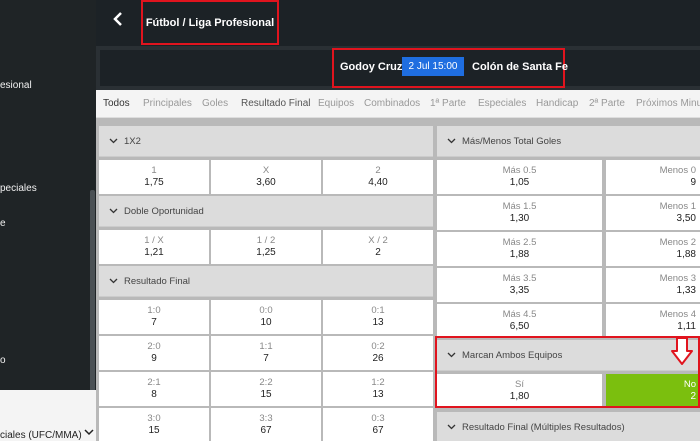  I want to click on odds-cell: Más 0.5 1,05, so click(519, 177).